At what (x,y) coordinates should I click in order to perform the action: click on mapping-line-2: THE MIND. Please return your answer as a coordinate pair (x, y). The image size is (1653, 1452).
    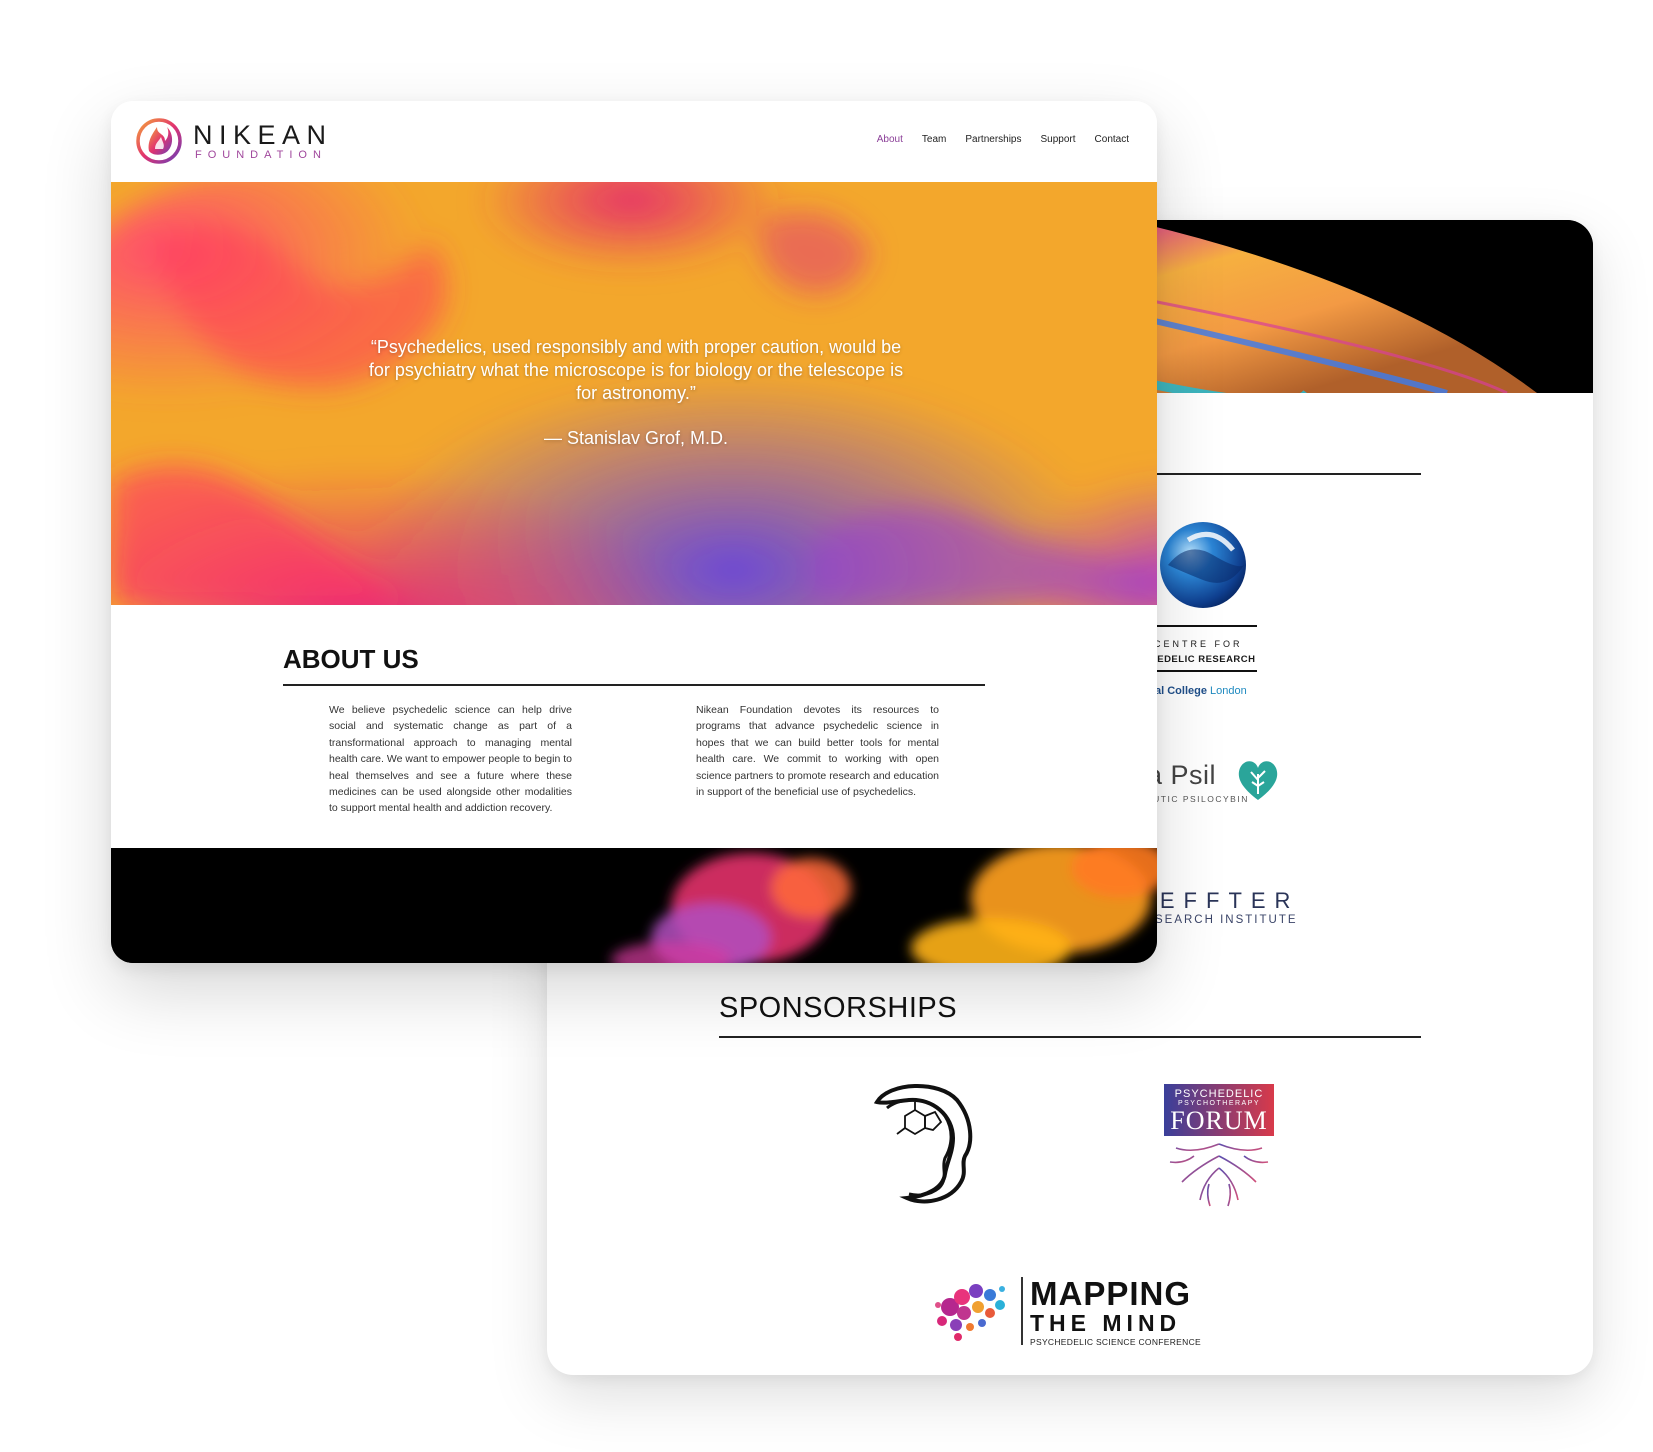
    Looking at the image, I should click on (1106, 1323).